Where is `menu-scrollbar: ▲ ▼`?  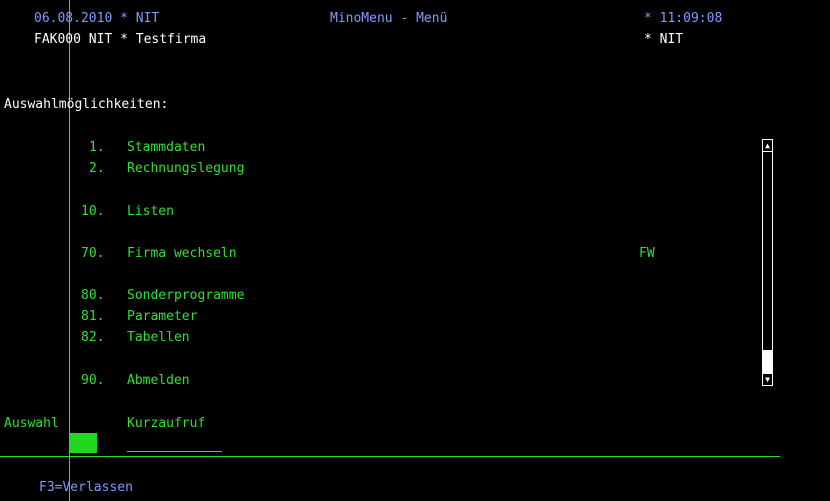
menu-scrollbar: ▲ ▼ is located at coordinates (767, 262).